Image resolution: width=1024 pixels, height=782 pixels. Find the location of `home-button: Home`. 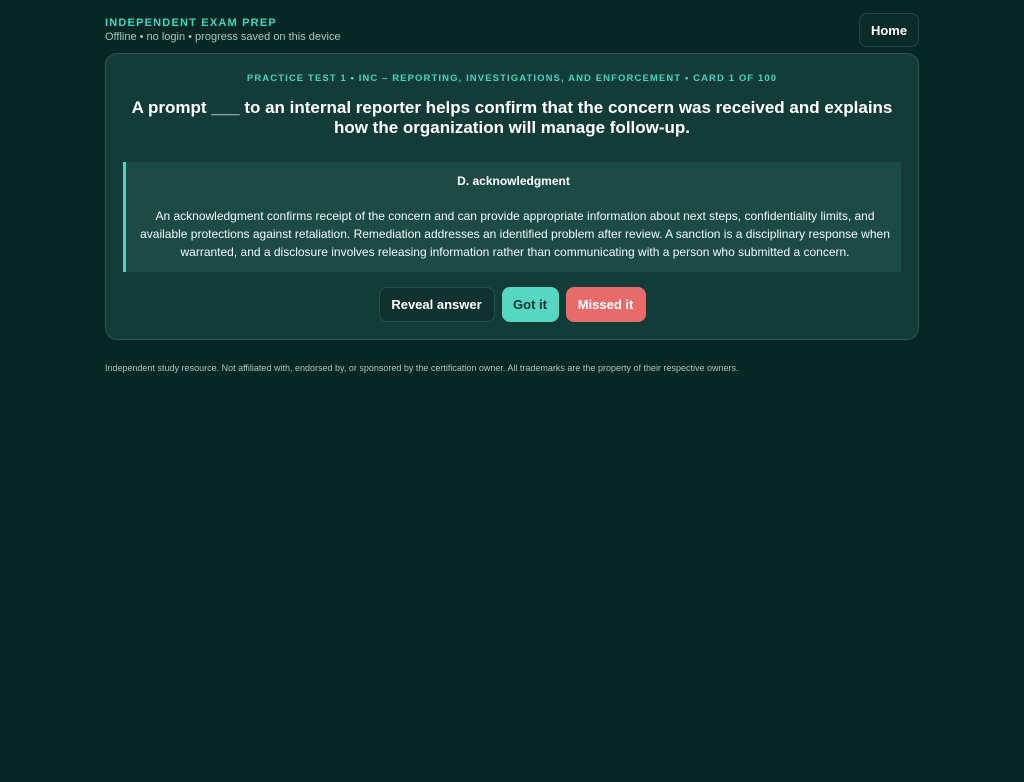

home-button: Home is located at coordinates (889, 30).